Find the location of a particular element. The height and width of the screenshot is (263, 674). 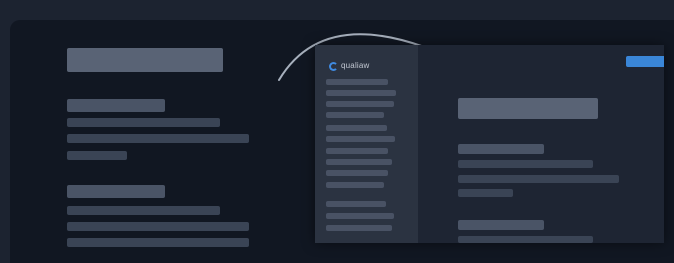

primary-action-button is located at coordinates (645, 61).